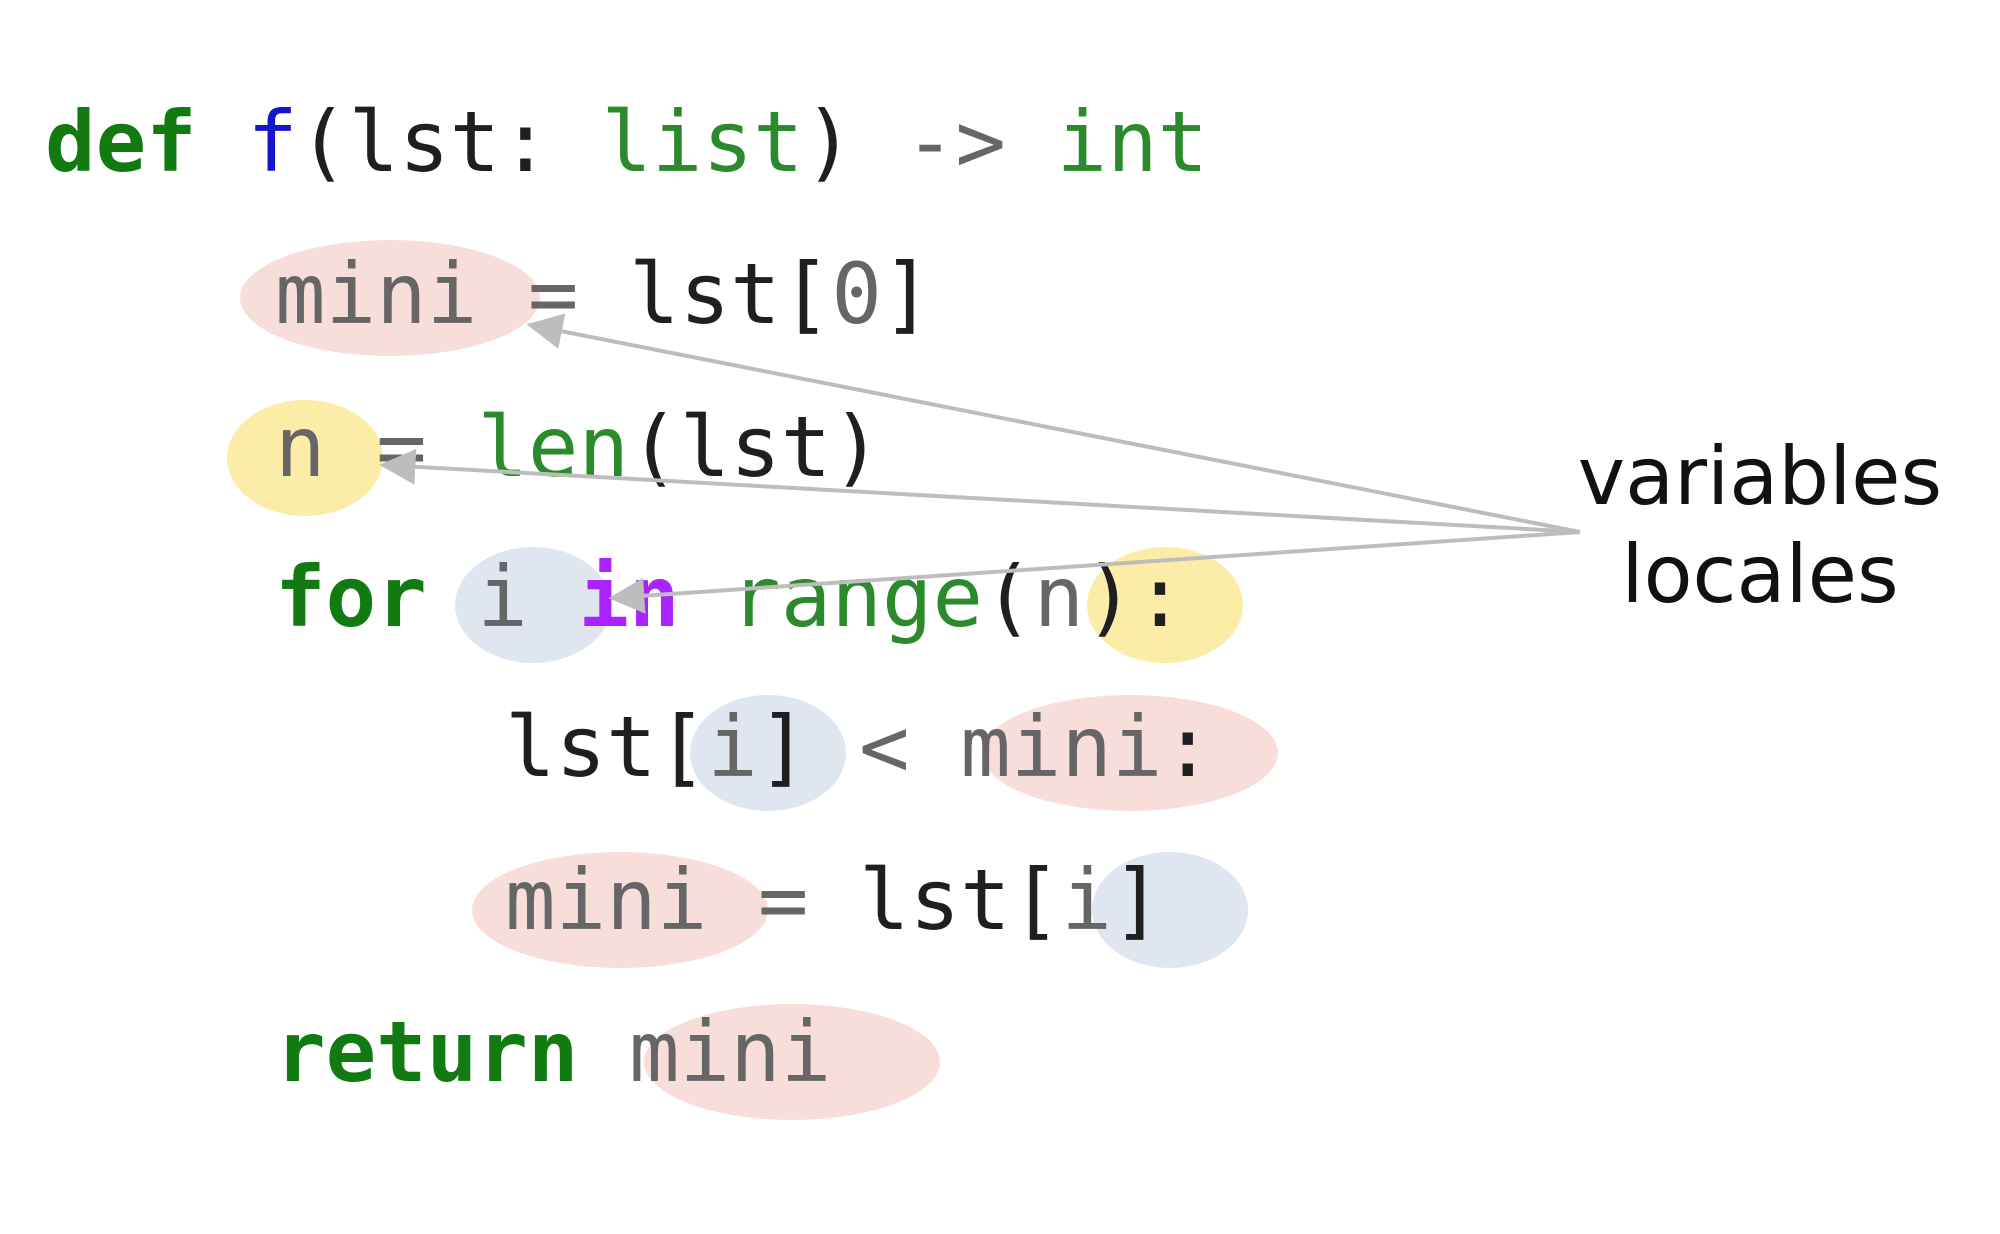 The image size is (2000, 1234). What do you see at coordinates (1760, 574) in the screenshot?
I see `annotation-line-2: locales` at bounding box center [1760, 574].